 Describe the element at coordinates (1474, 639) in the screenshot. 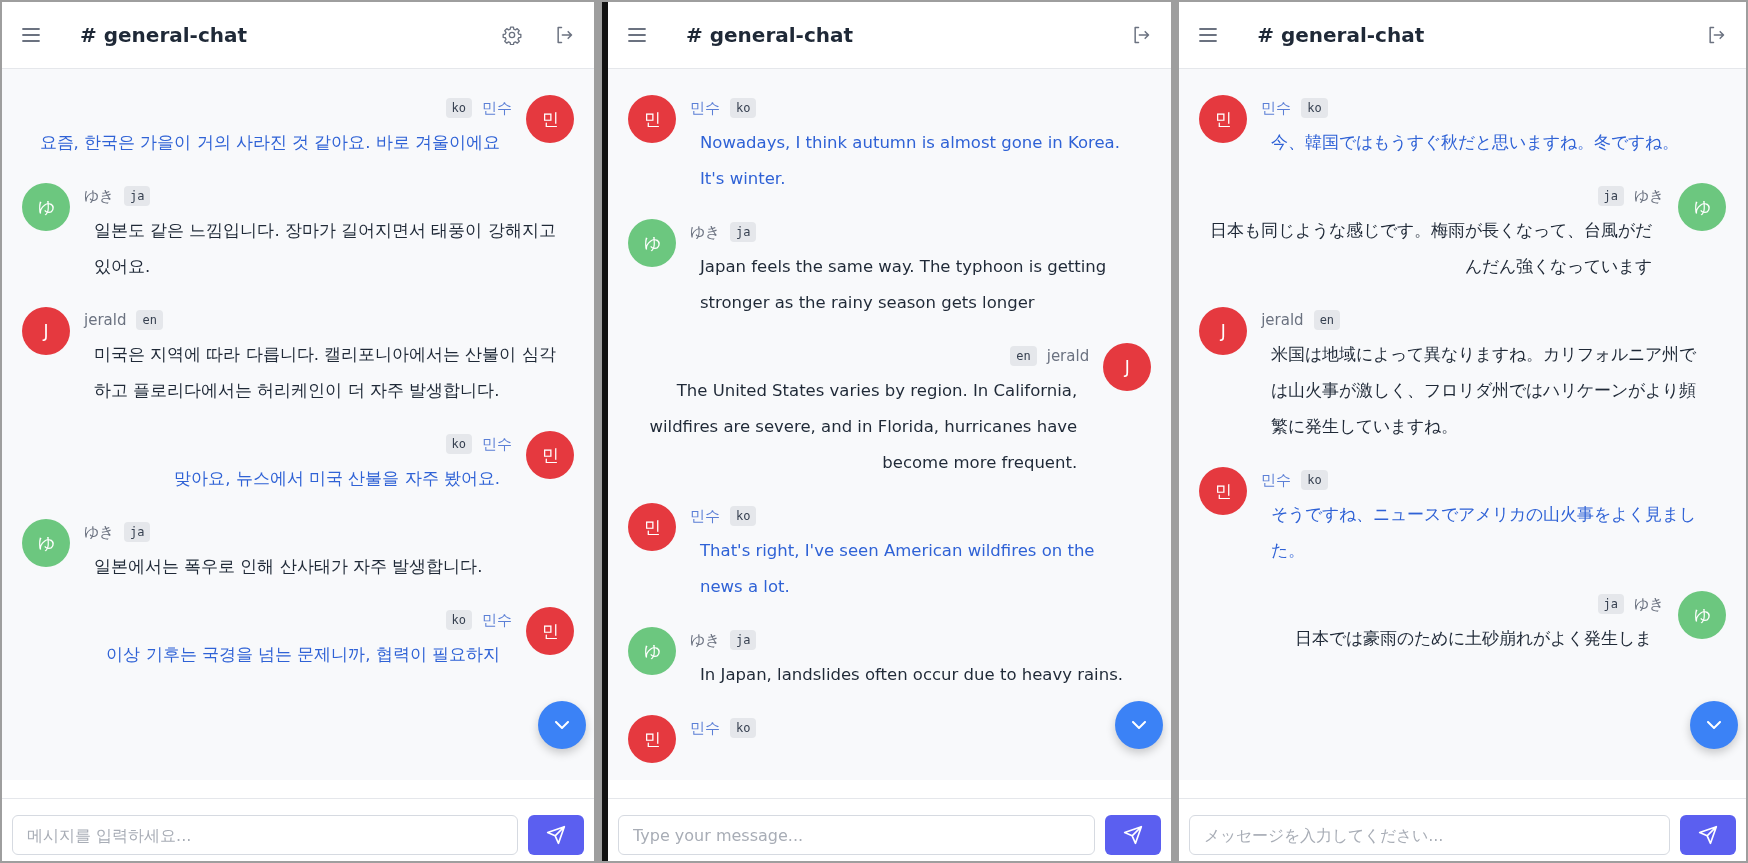

I see `message-text: 日本では豪雨のために土砂崩れがよく発生しま` at that location.